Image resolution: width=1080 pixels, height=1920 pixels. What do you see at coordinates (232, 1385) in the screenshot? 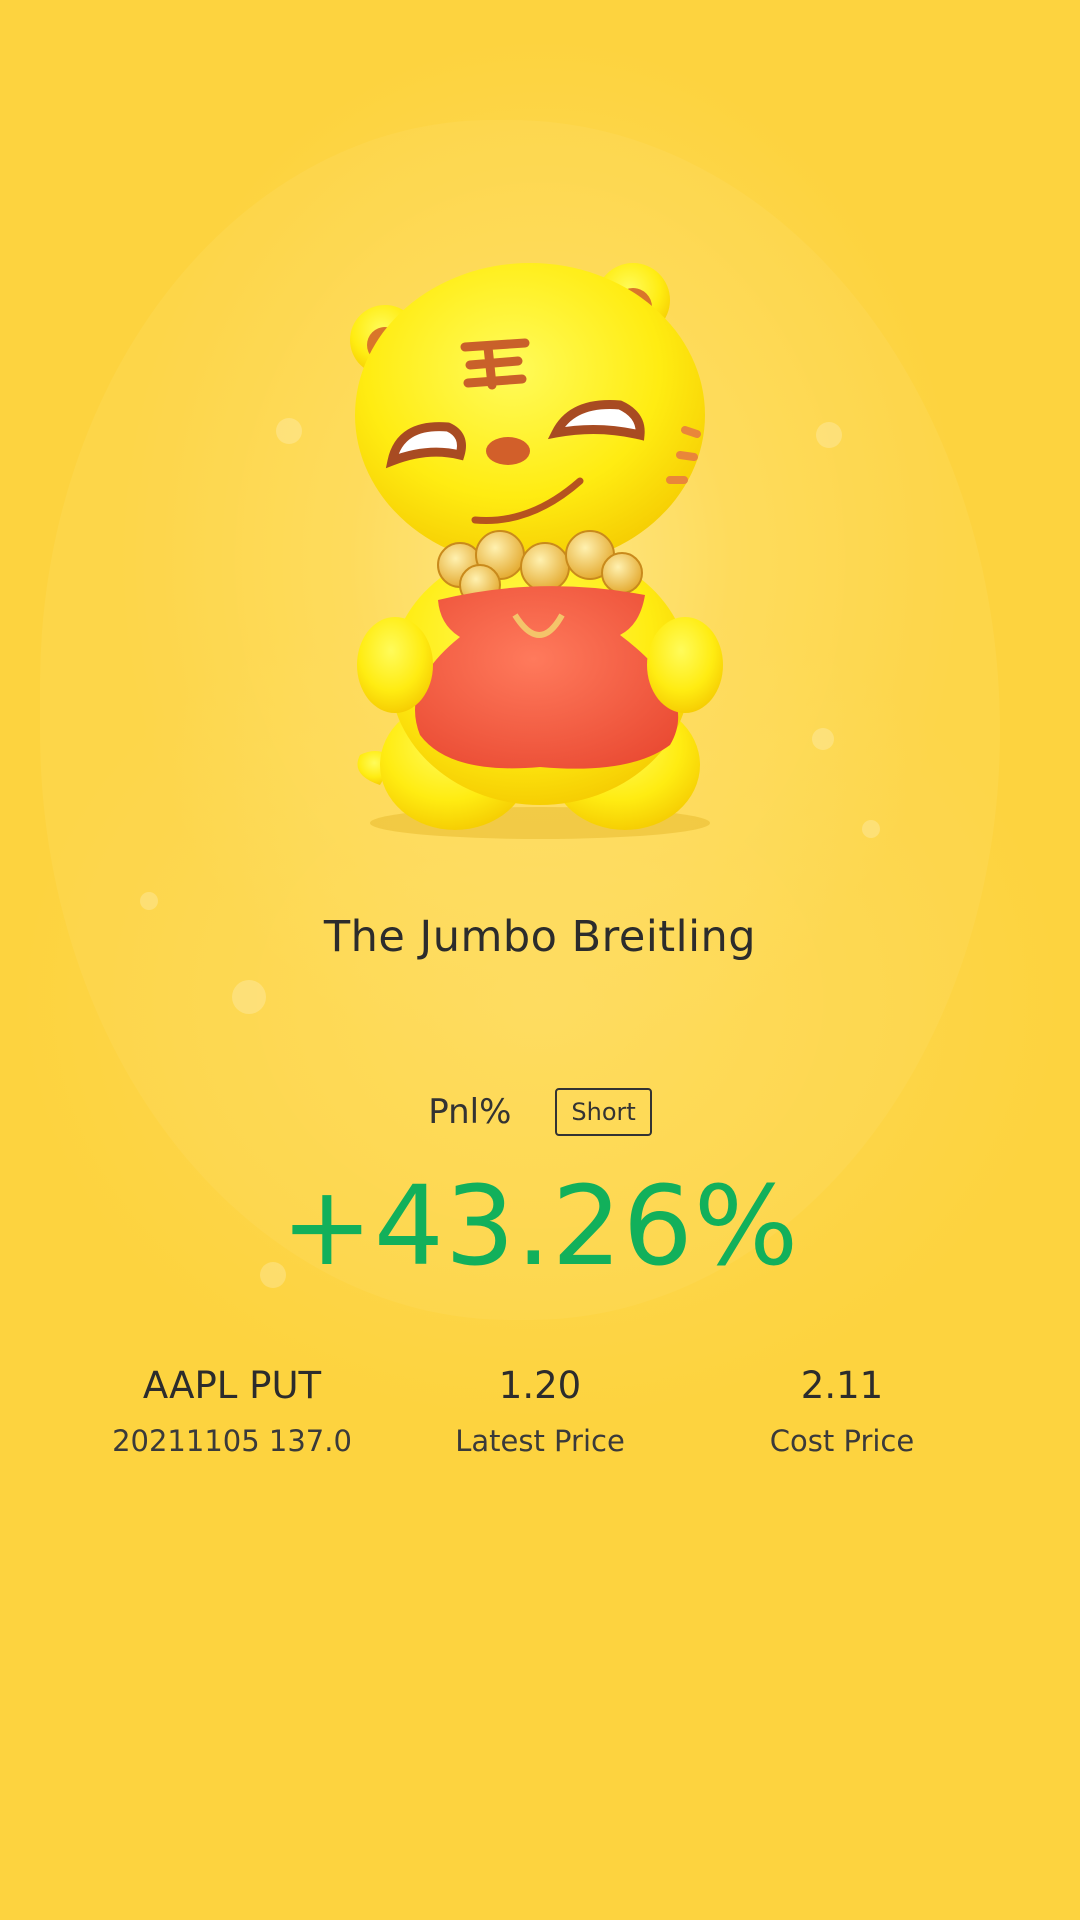
I see `contract-symbol: AAPL PUT` at bounding box center [232, 1385].